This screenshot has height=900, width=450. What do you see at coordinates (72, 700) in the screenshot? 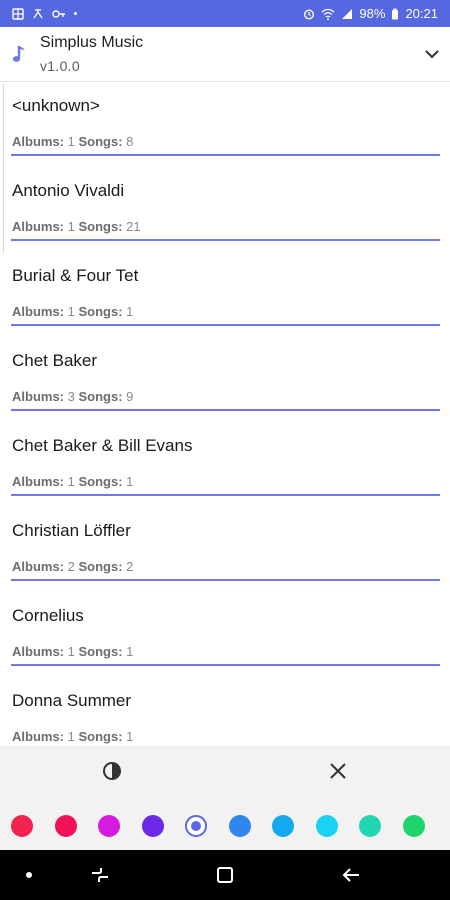
I see `artist-name: Donna Summer` at bounding box center [72, 700].